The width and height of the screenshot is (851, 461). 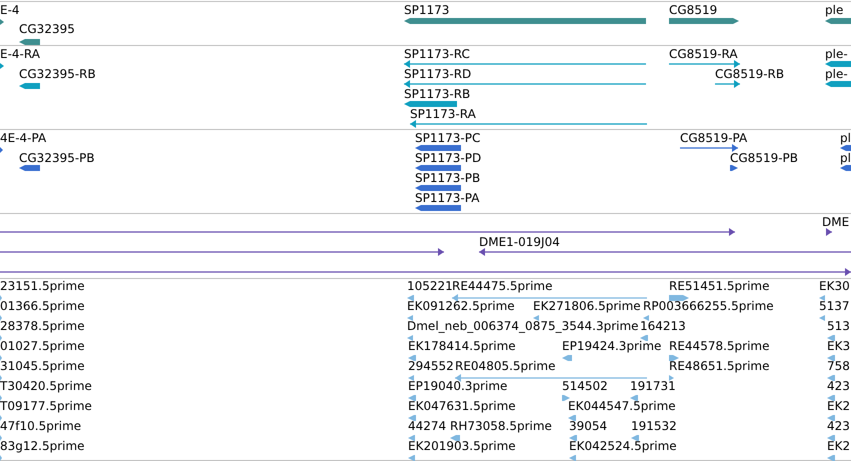 I want to click on feature-label: CG8519-PB, so click(x=764, y=158).